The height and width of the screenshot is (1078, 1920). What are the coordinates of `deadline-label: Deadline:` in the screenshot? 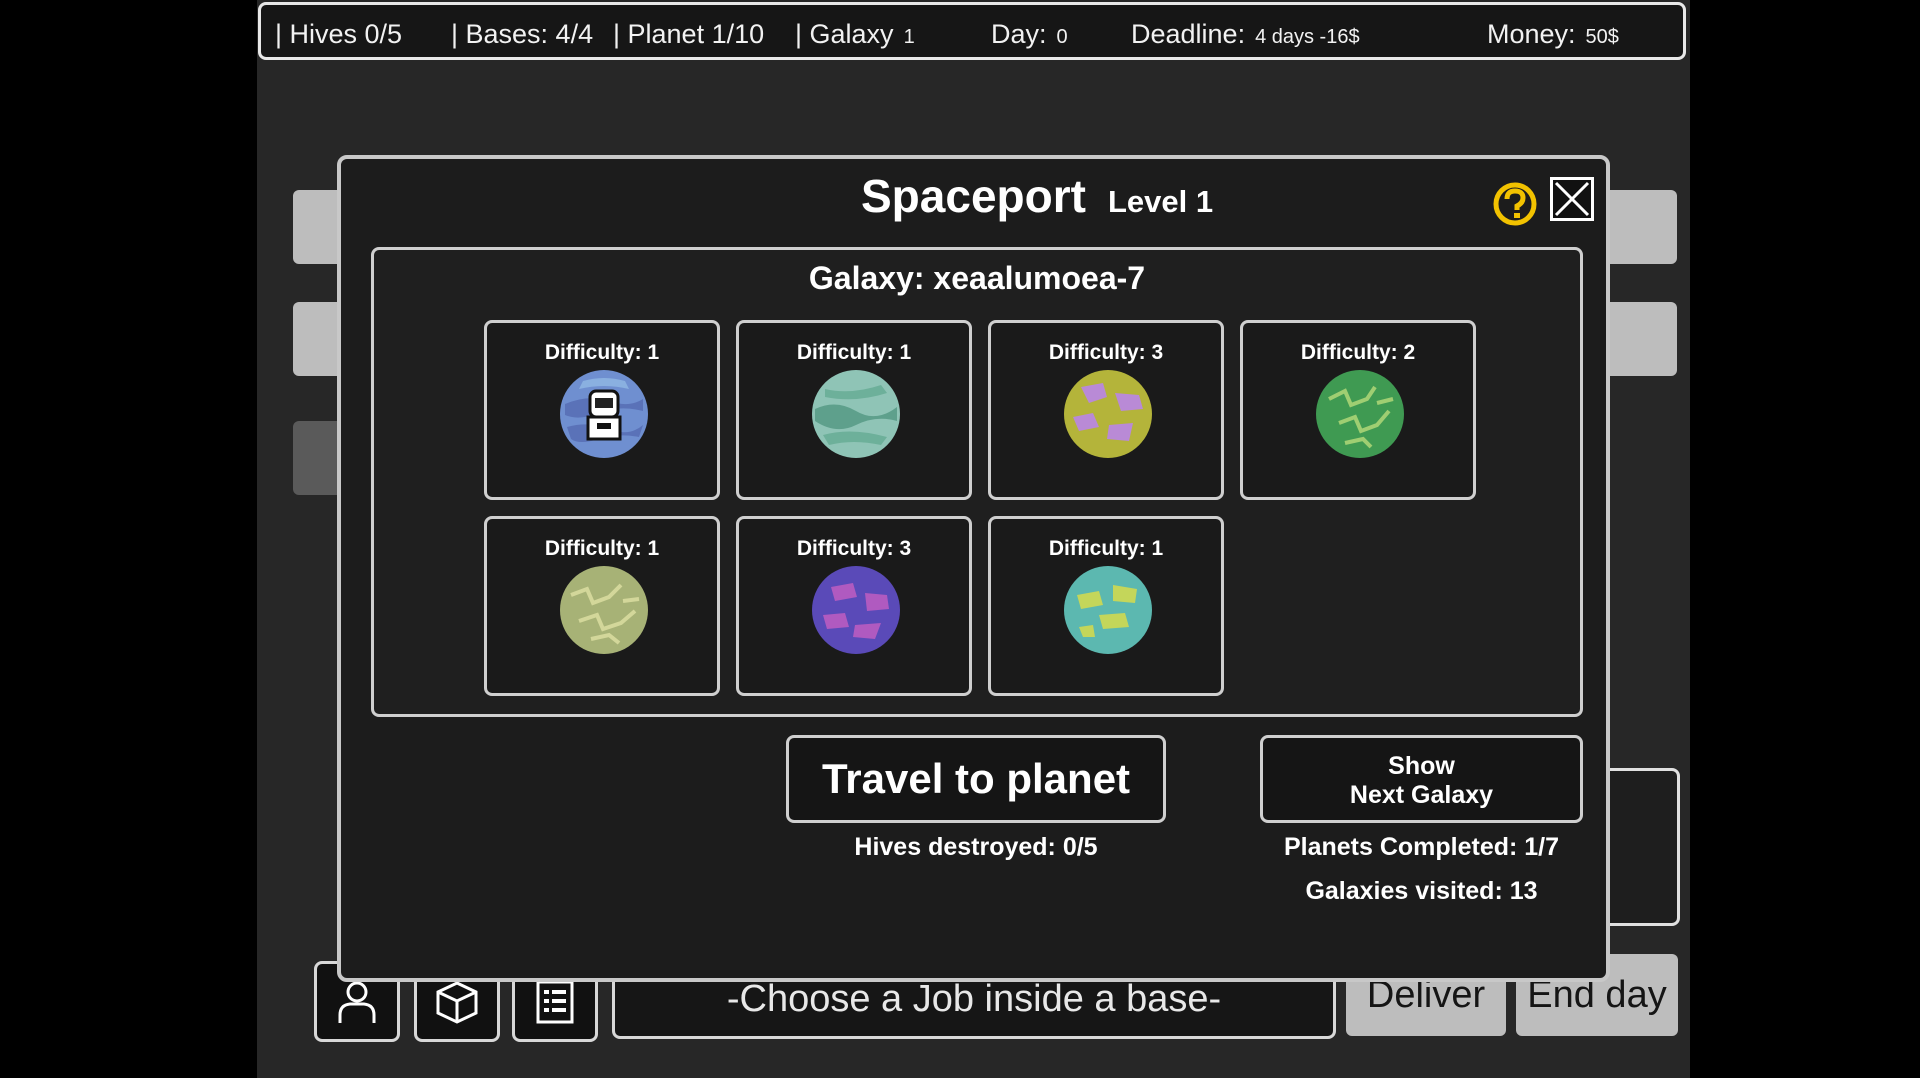 It's located at (1188, 34).